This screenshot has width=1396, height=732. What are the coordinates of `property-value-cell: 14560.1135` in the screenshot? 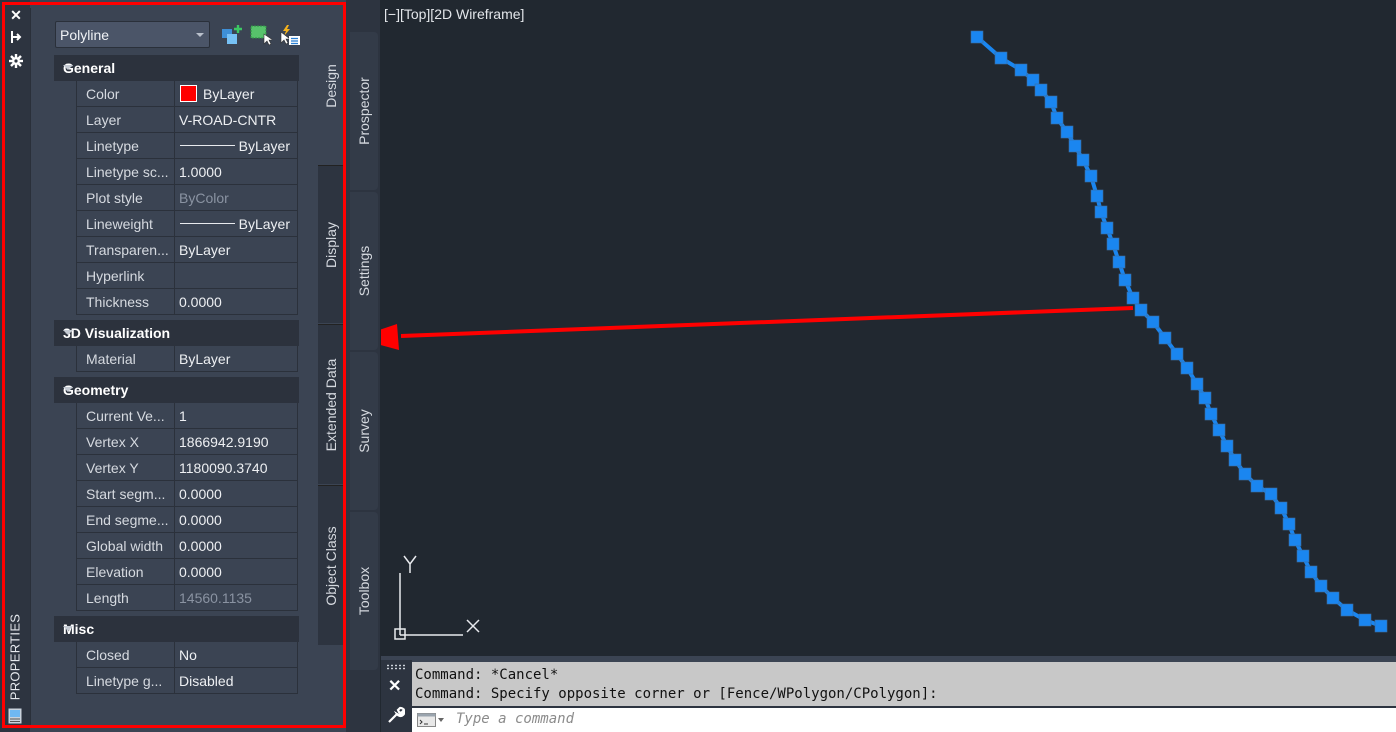 It's located at (236, 597).